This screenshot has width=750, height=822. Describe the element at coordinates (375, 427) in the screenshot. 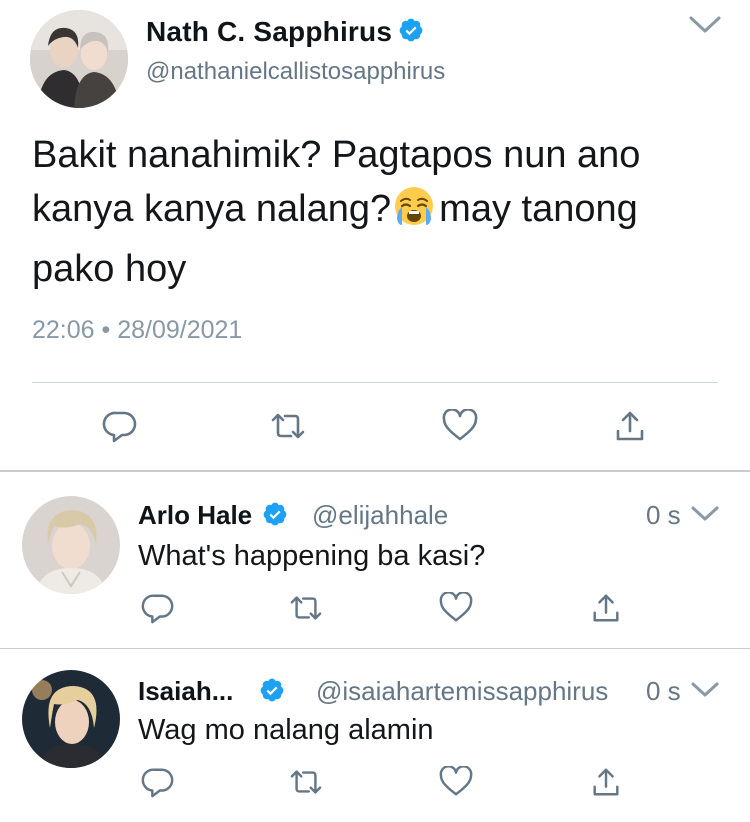

I see `main-tweet-actions` at that location.